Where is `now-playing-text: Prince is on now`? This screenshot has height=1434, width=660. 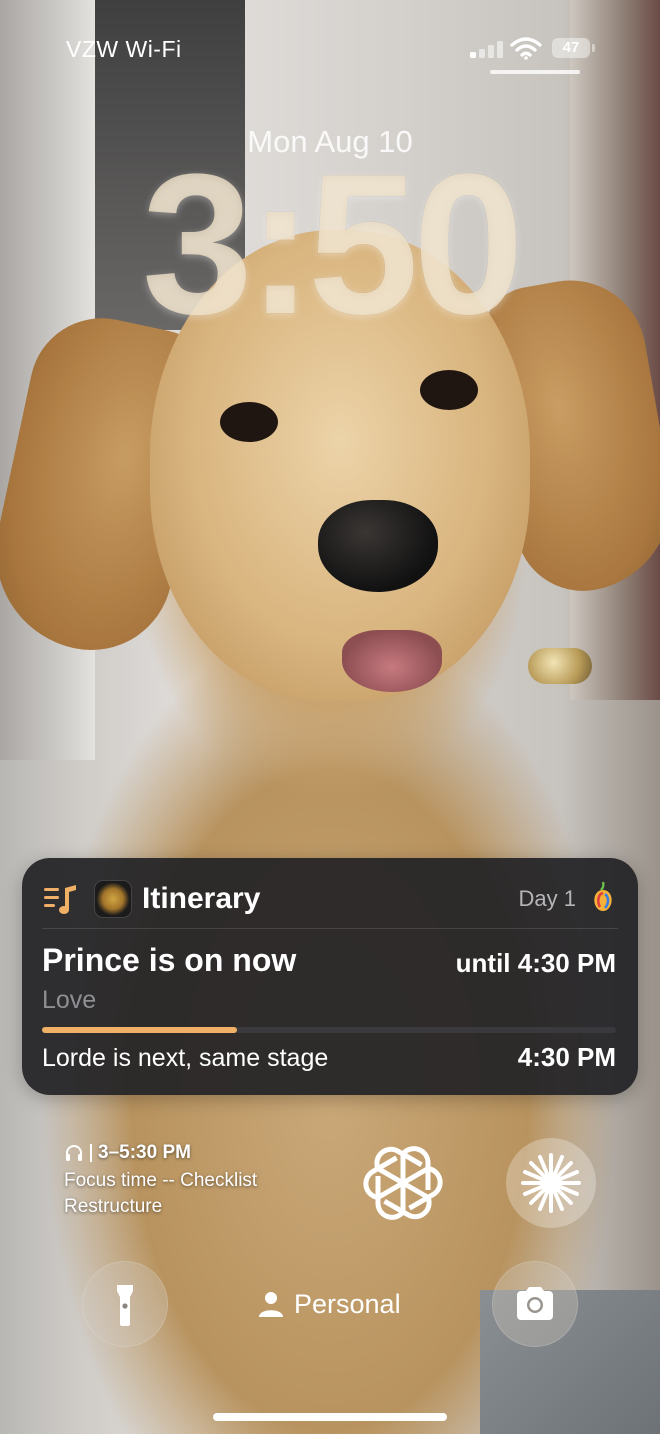
now-playing-text: Prince is on now is located at coordinates (169, 960).